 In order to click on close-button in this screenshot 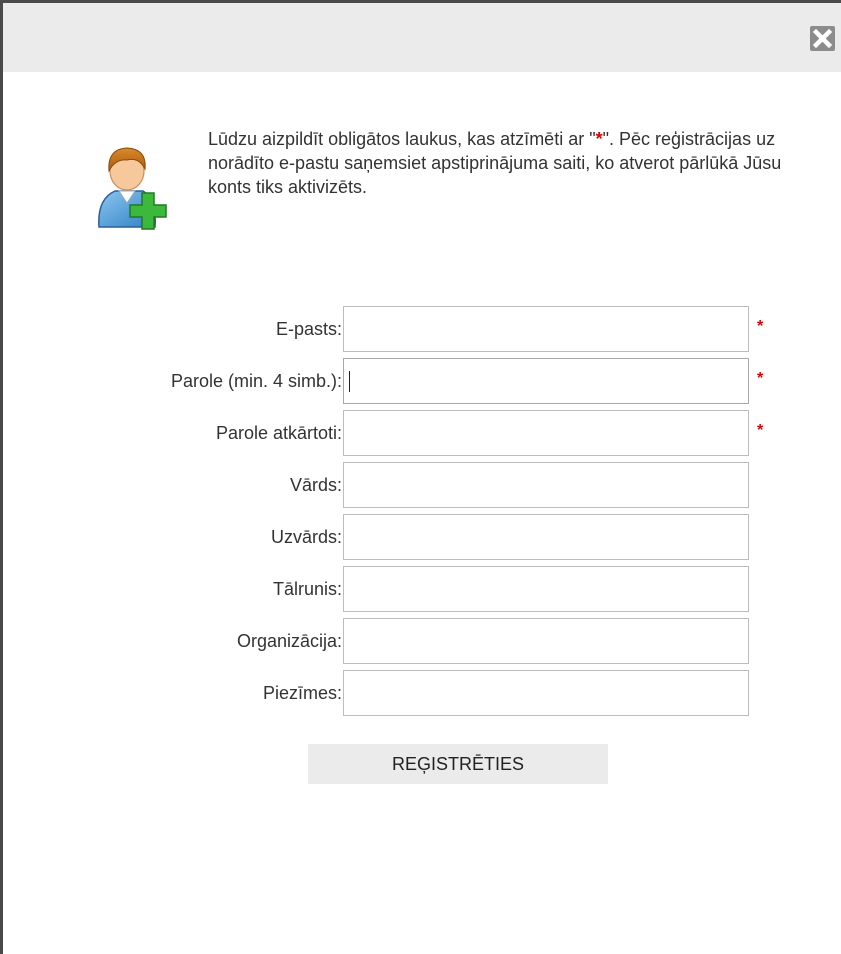, I will do `click(822, 38)`.